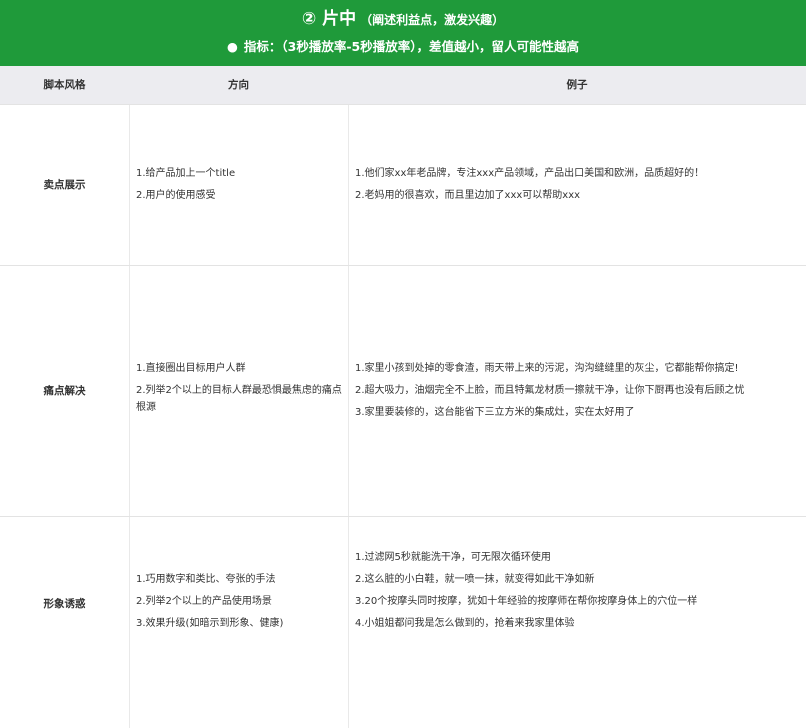 This screenshot has width=806, height=728. I want to click on table-header: 脚本风格 方向 例子, so click(403, 85).